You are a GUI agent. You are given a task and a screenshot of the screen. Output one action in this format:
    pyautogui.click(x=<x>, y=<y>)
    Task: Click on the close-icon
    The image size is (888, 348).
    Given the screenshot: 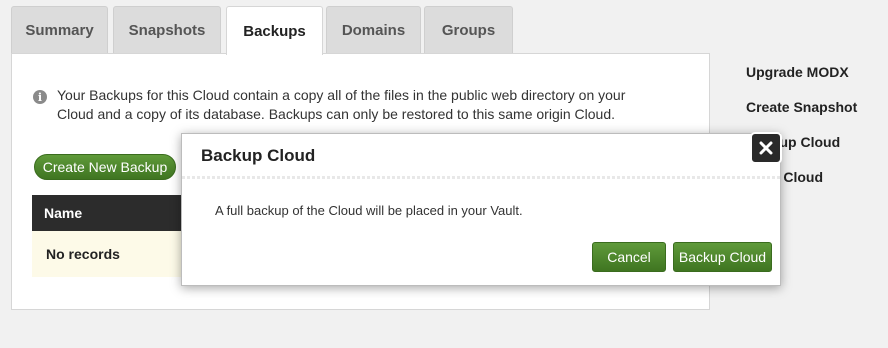 What is the action you would take?
    pyautogui.click(x=766, y=148)
    